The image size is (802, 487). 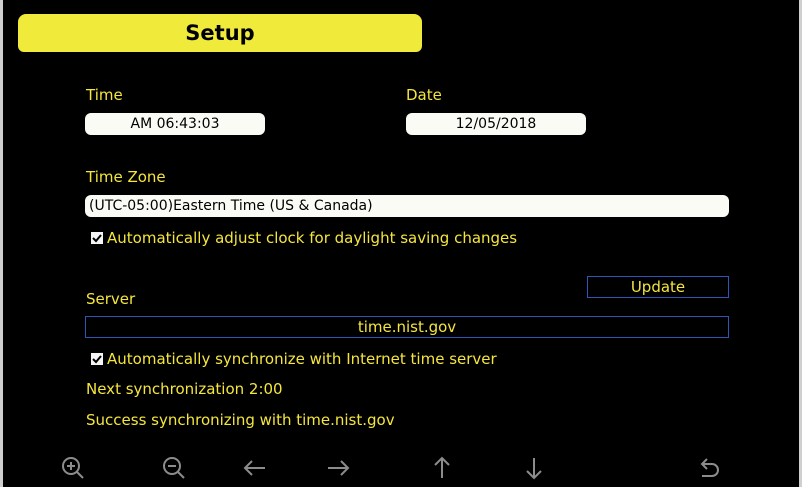 I want to click on date-field: 12/05/2018, so click(x=496, y=124).